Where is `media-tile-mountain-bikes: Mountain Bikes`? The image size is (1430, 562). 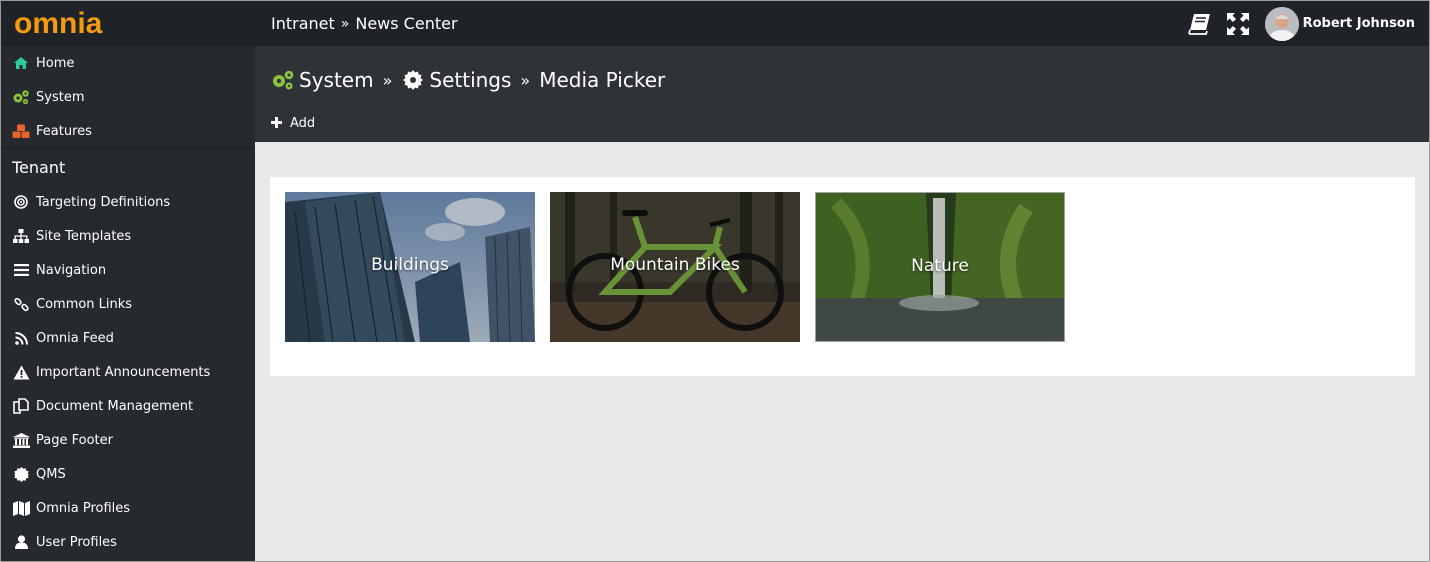
media-tile-mountain-bikes: Mountain Bikes is located at coordinates (675, 267).